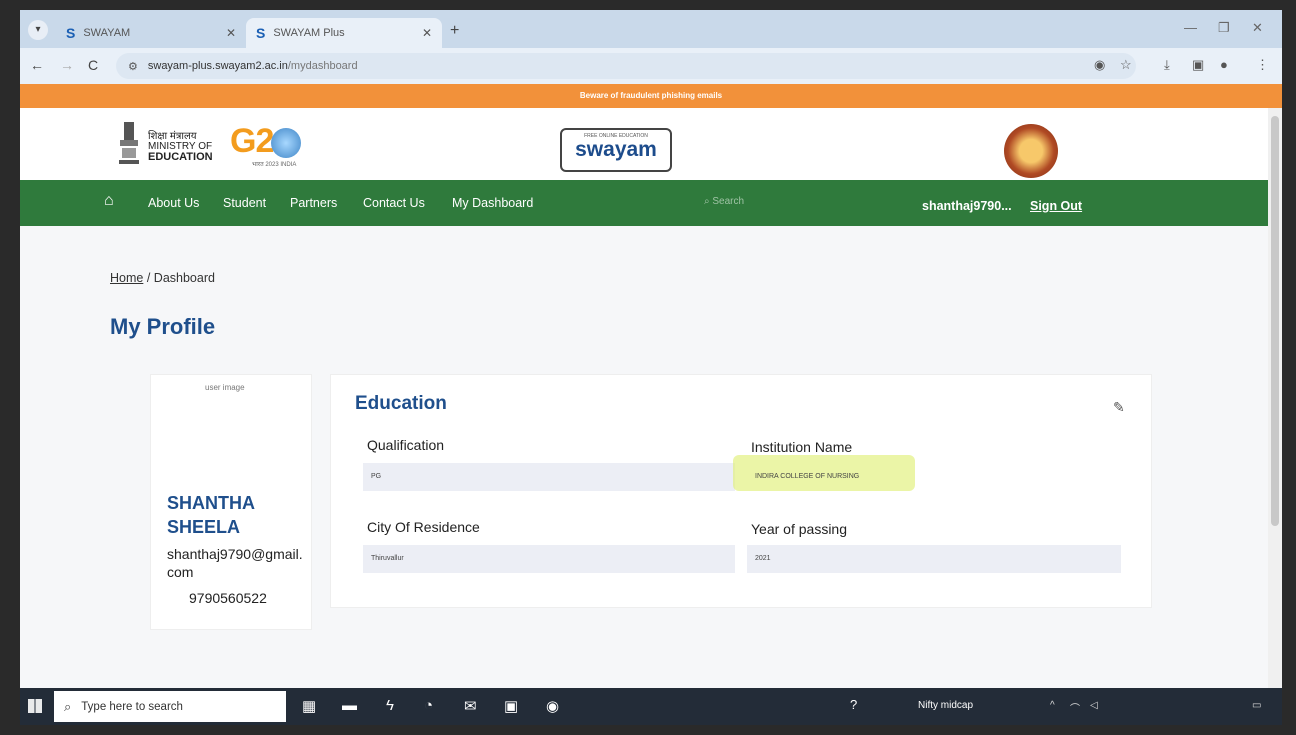  What do you see at coordinates (1224, 28) in the screenshot?
I see `restore-icon: ❐` at bounding box center [1224, 28].